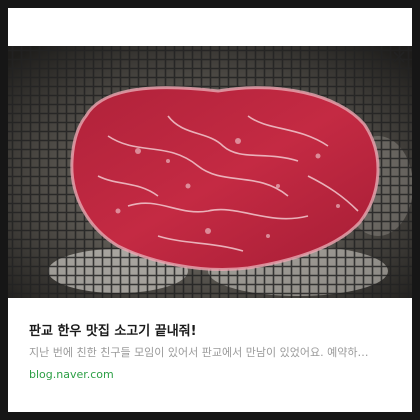  I want to click on close-button, so click(399, 57).